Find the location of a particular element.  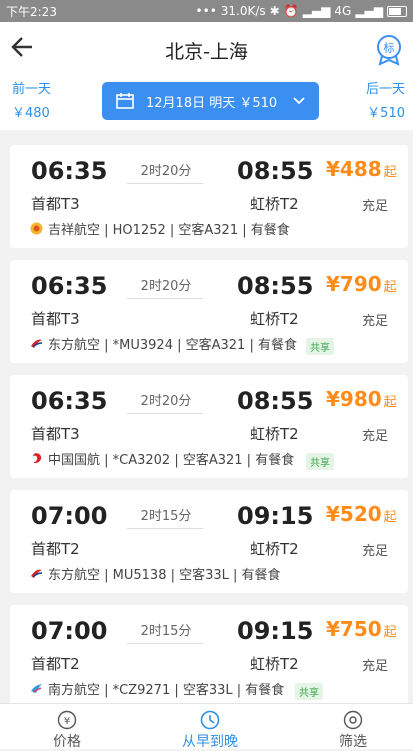

flight-price: ¥520 起 is located at coordinates (361, 514).